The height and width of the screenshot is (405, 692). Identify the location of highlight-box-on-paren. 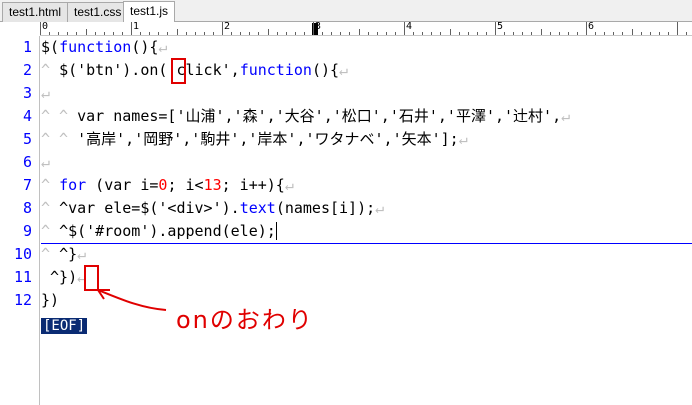
(178, 71).